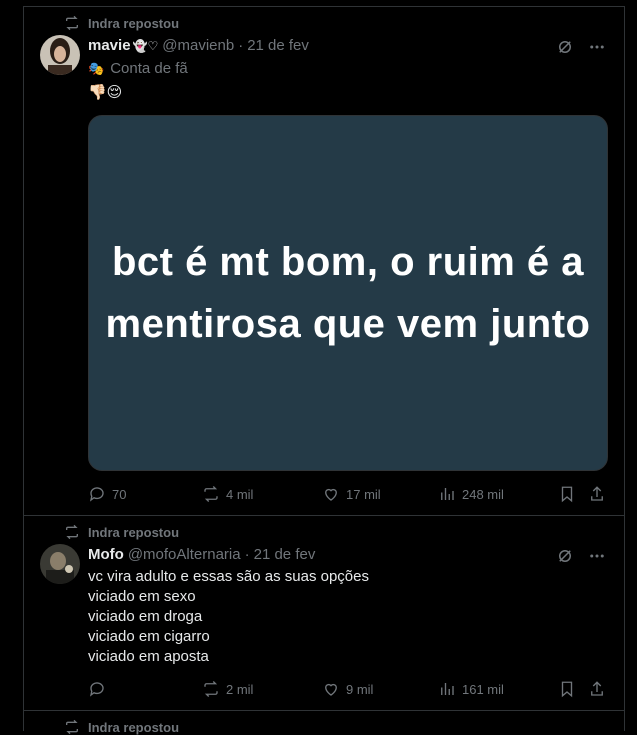 The image size is (637, 735). I want to click on name-emoji: 👻♡, so click(145, 45).